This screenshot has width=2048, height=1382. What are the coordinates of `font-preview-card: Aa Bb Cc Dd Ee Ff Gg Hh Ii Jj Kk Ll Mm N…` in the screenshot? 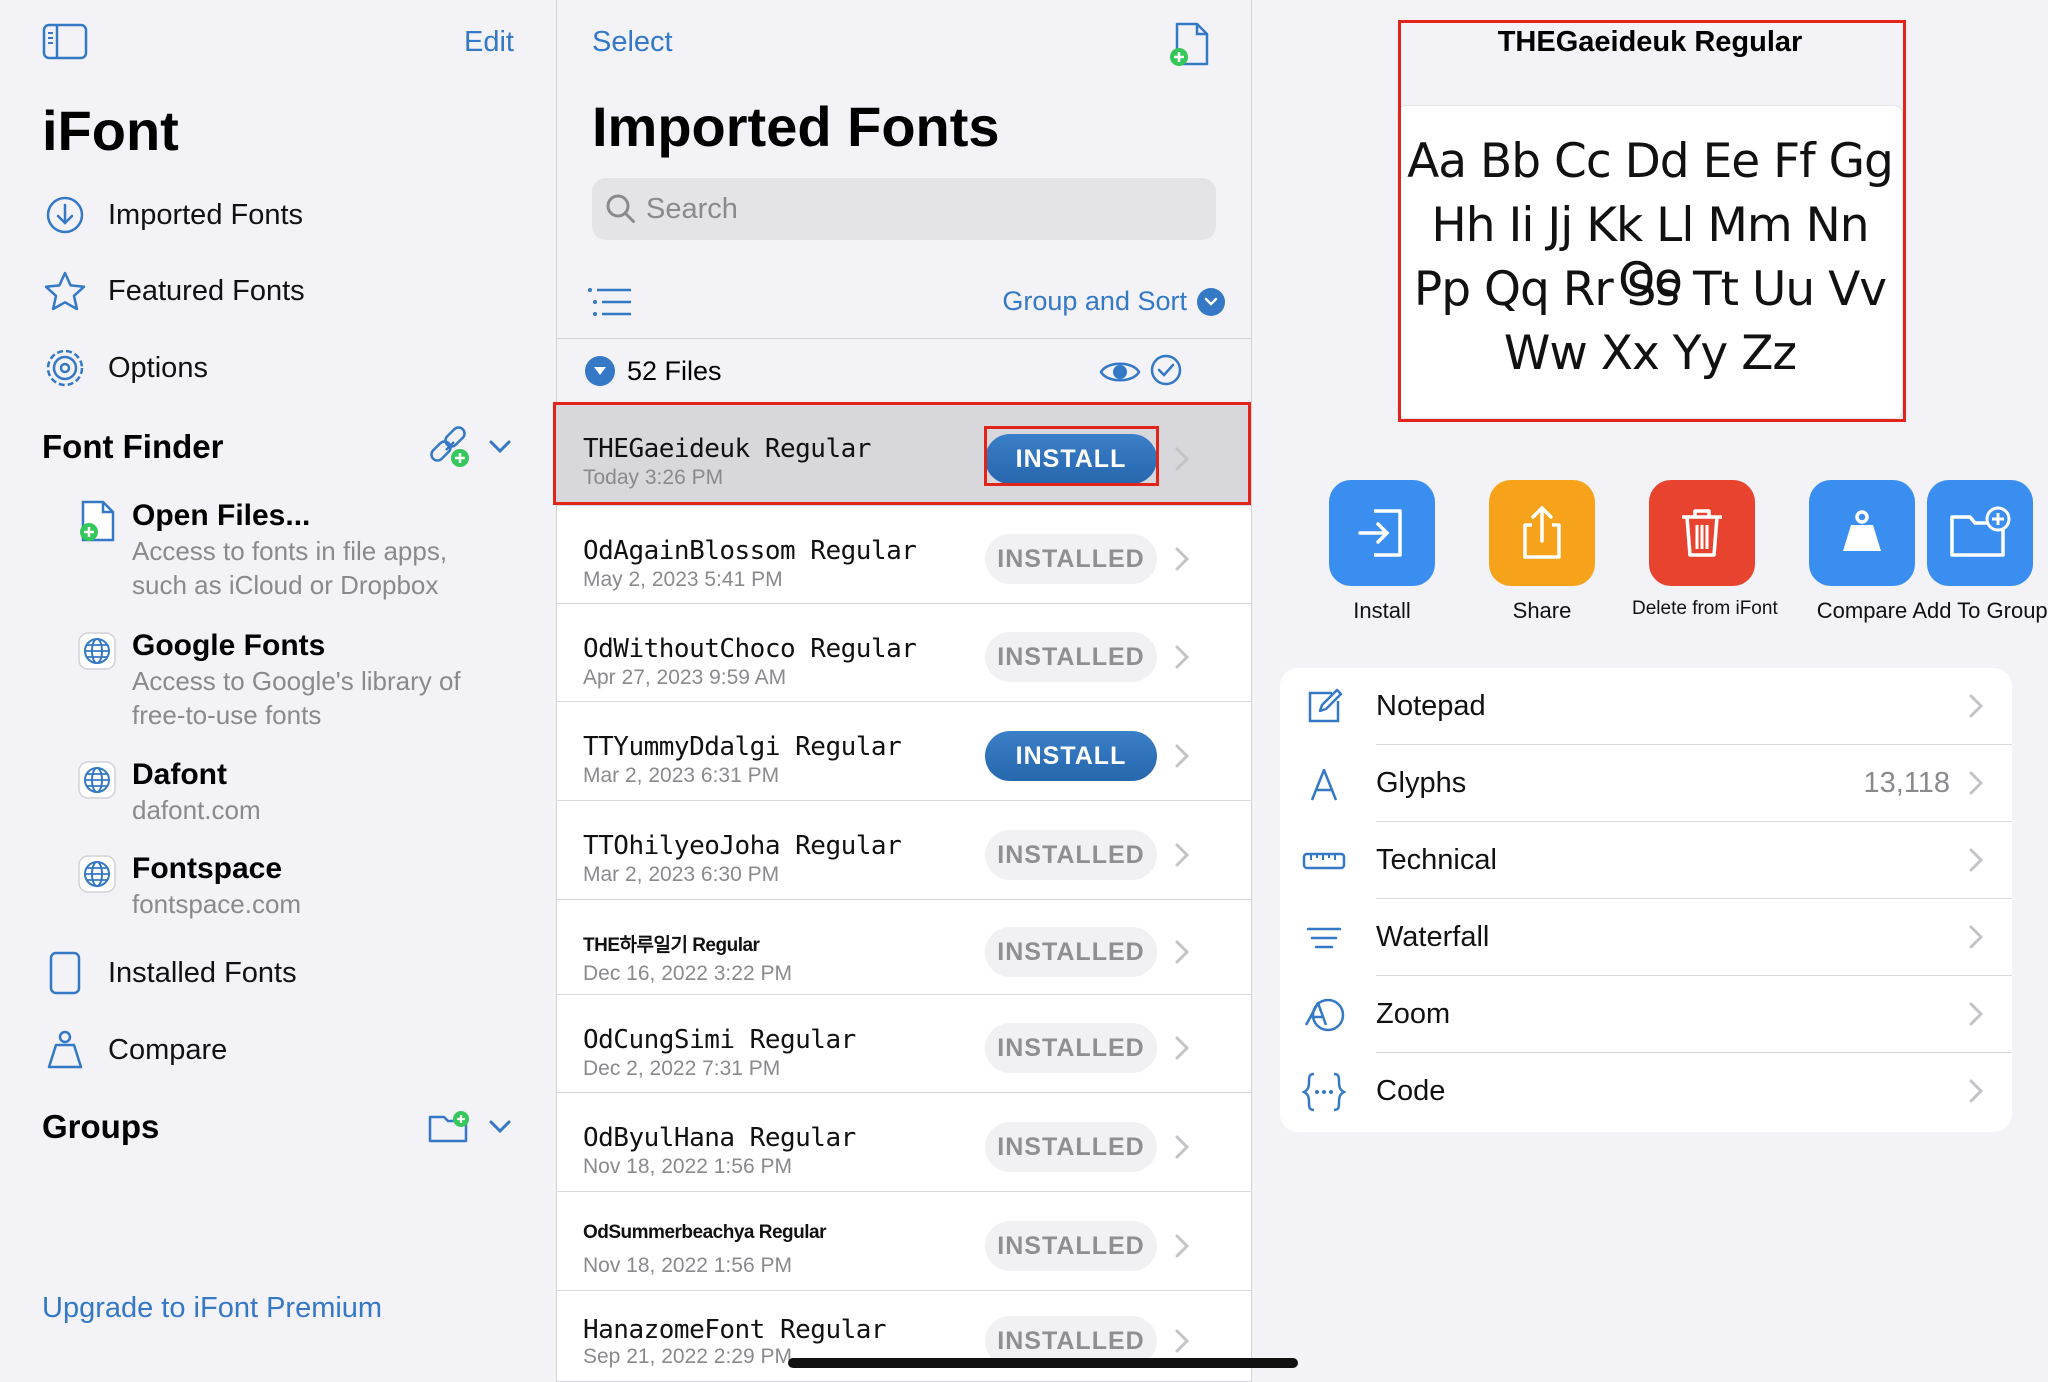 It's located at (1650, 262).